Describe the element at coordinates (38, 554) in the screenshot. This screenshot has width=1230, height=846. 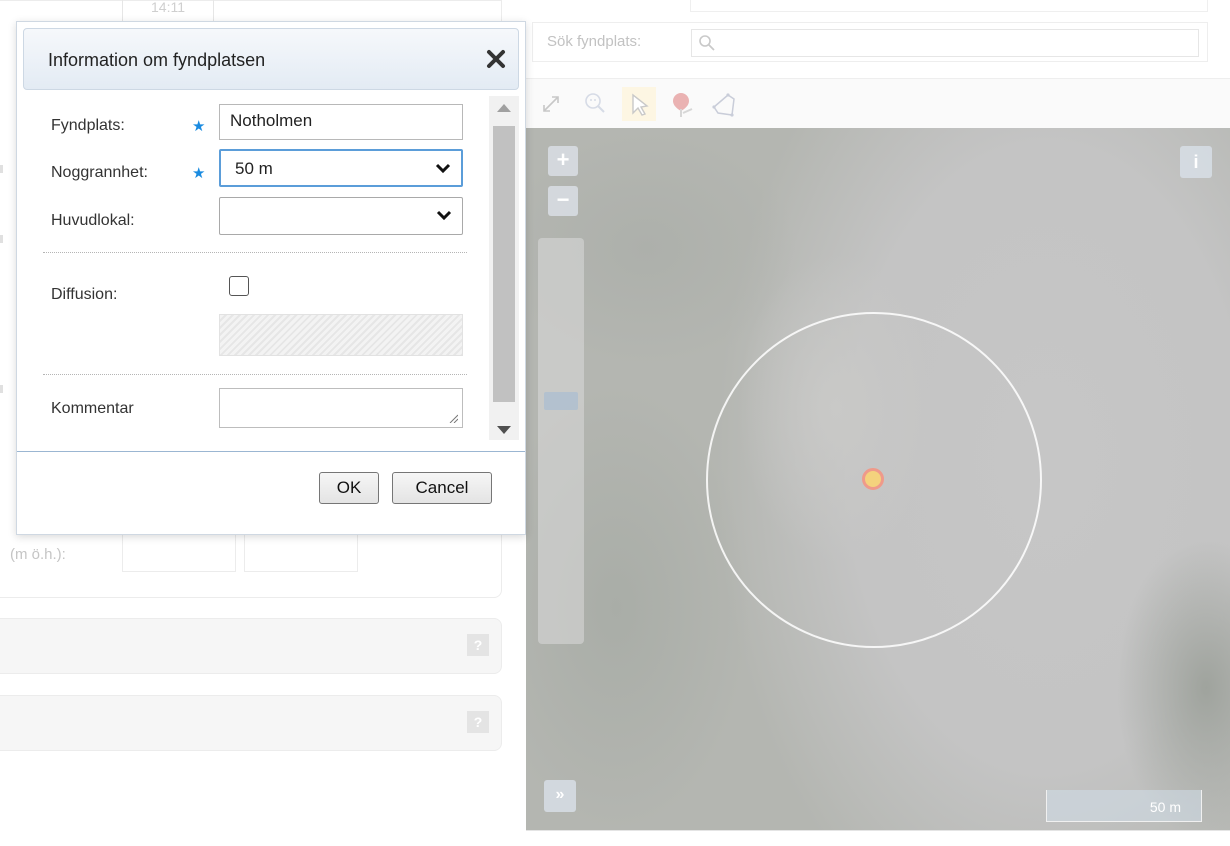
I see `altitude-label: (m ö.h.):` at that location.